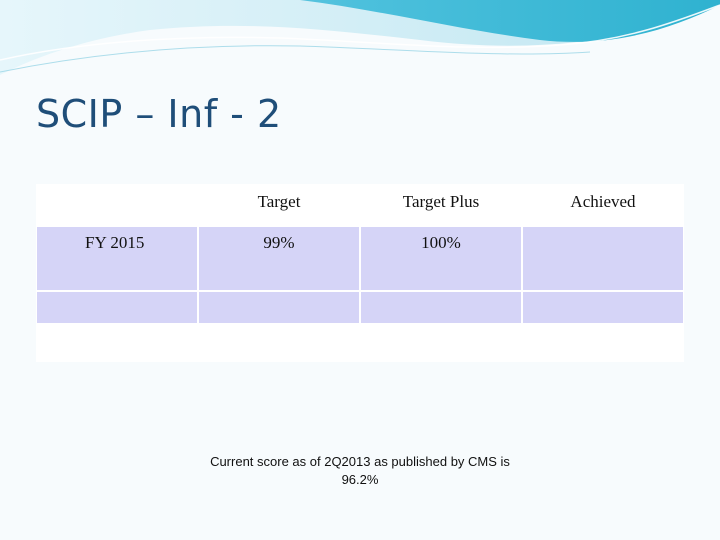 This screenshot has height=540, width=720. What do you see at coordinates (603, 258) in the screenshot?
I see `cell-achieved-value` at bounding box center [603, 258].